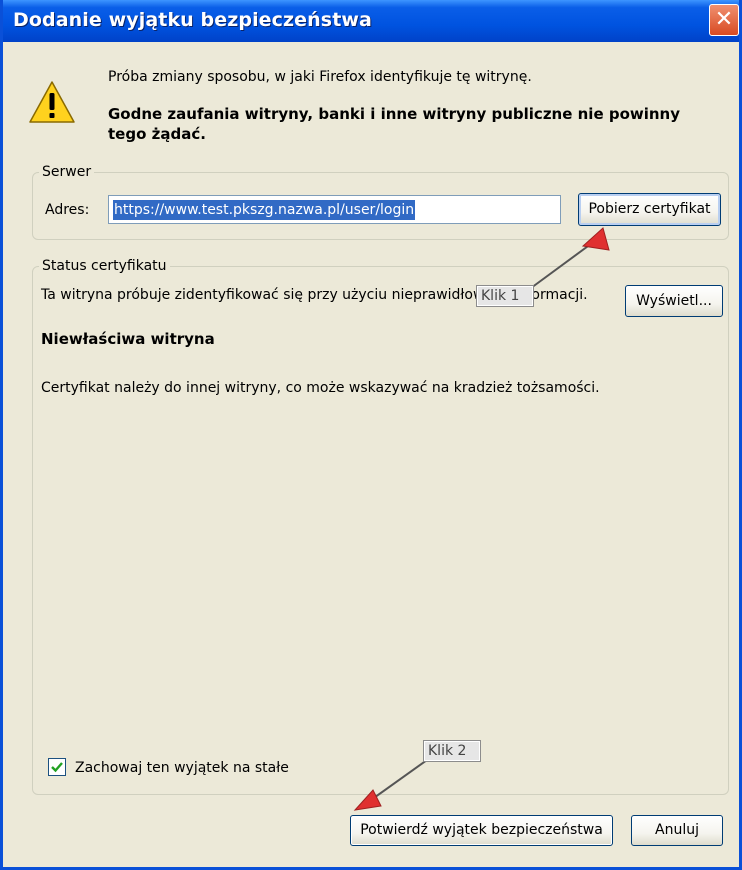 Image resolution: width=742 pixels, height=870 pixels. Describe the element at coordinates (367, 800) in the screenshot. I see `arrow-2-head` at that location.